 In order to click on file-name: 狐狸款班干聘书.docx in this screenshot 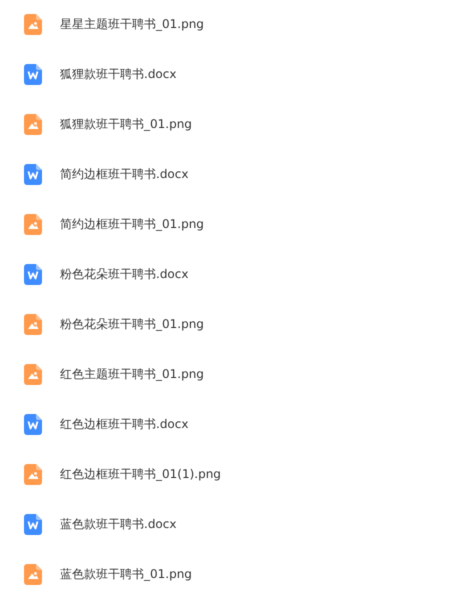, I will do `click(118, 74)`.